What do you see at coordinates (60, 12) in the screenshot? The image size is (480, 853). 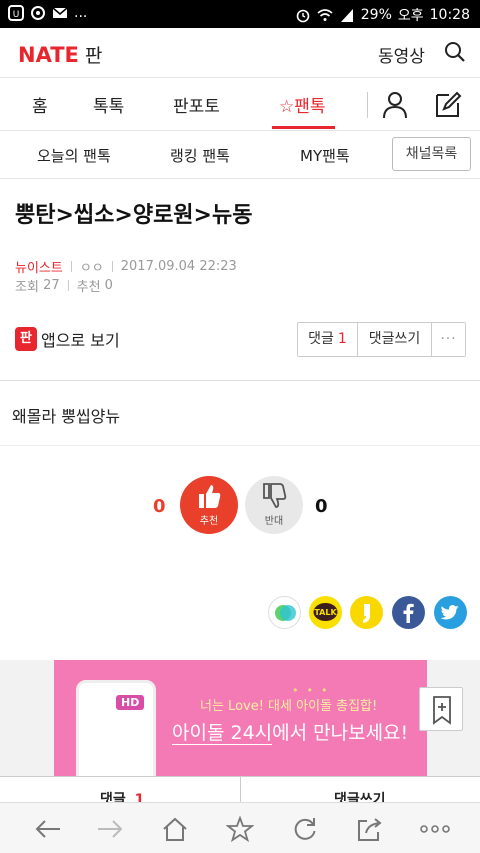 I see `mail-icon` at bounding box center [60, 12].